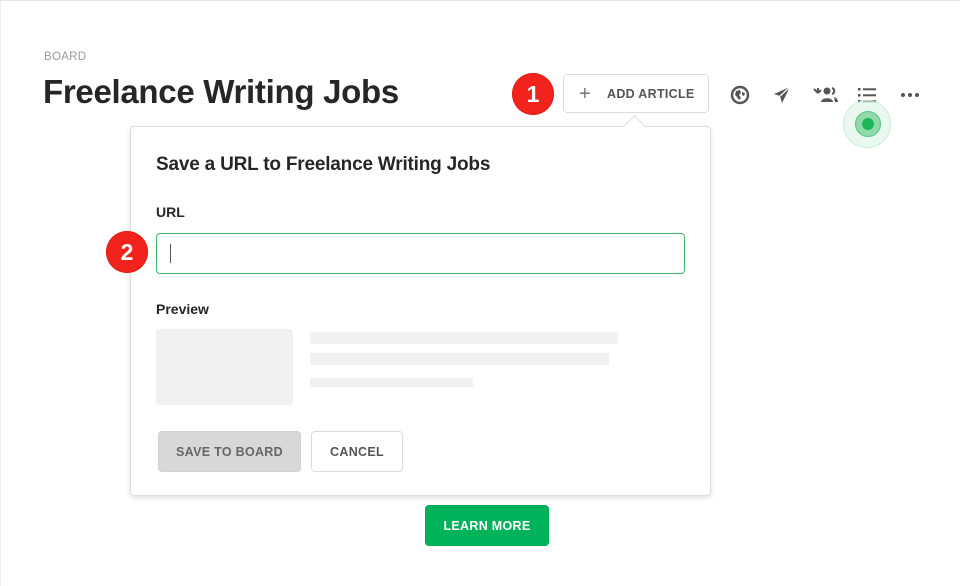 This screenshot has height=586, width=960. Describe the element at coordinates (533, 94) in the screenshot. I see `step-badge-1: 1` at that location.